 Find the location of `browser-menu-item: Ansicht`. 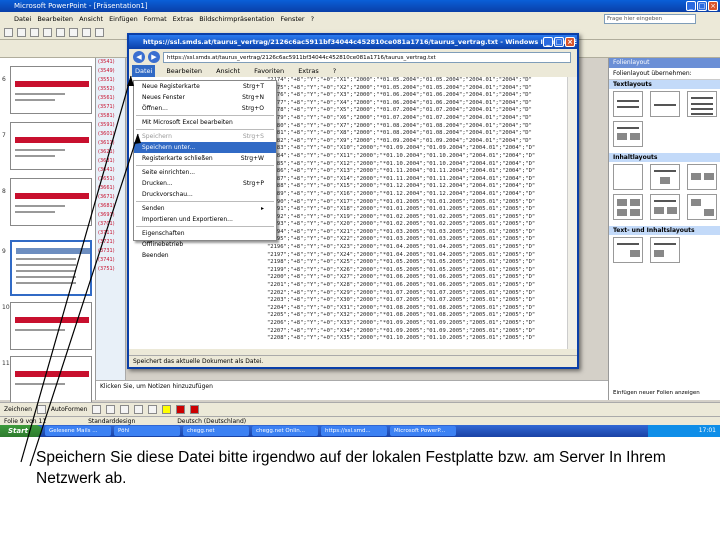

browser-menu-item: Ansicht is located at coordinates (228, 71).